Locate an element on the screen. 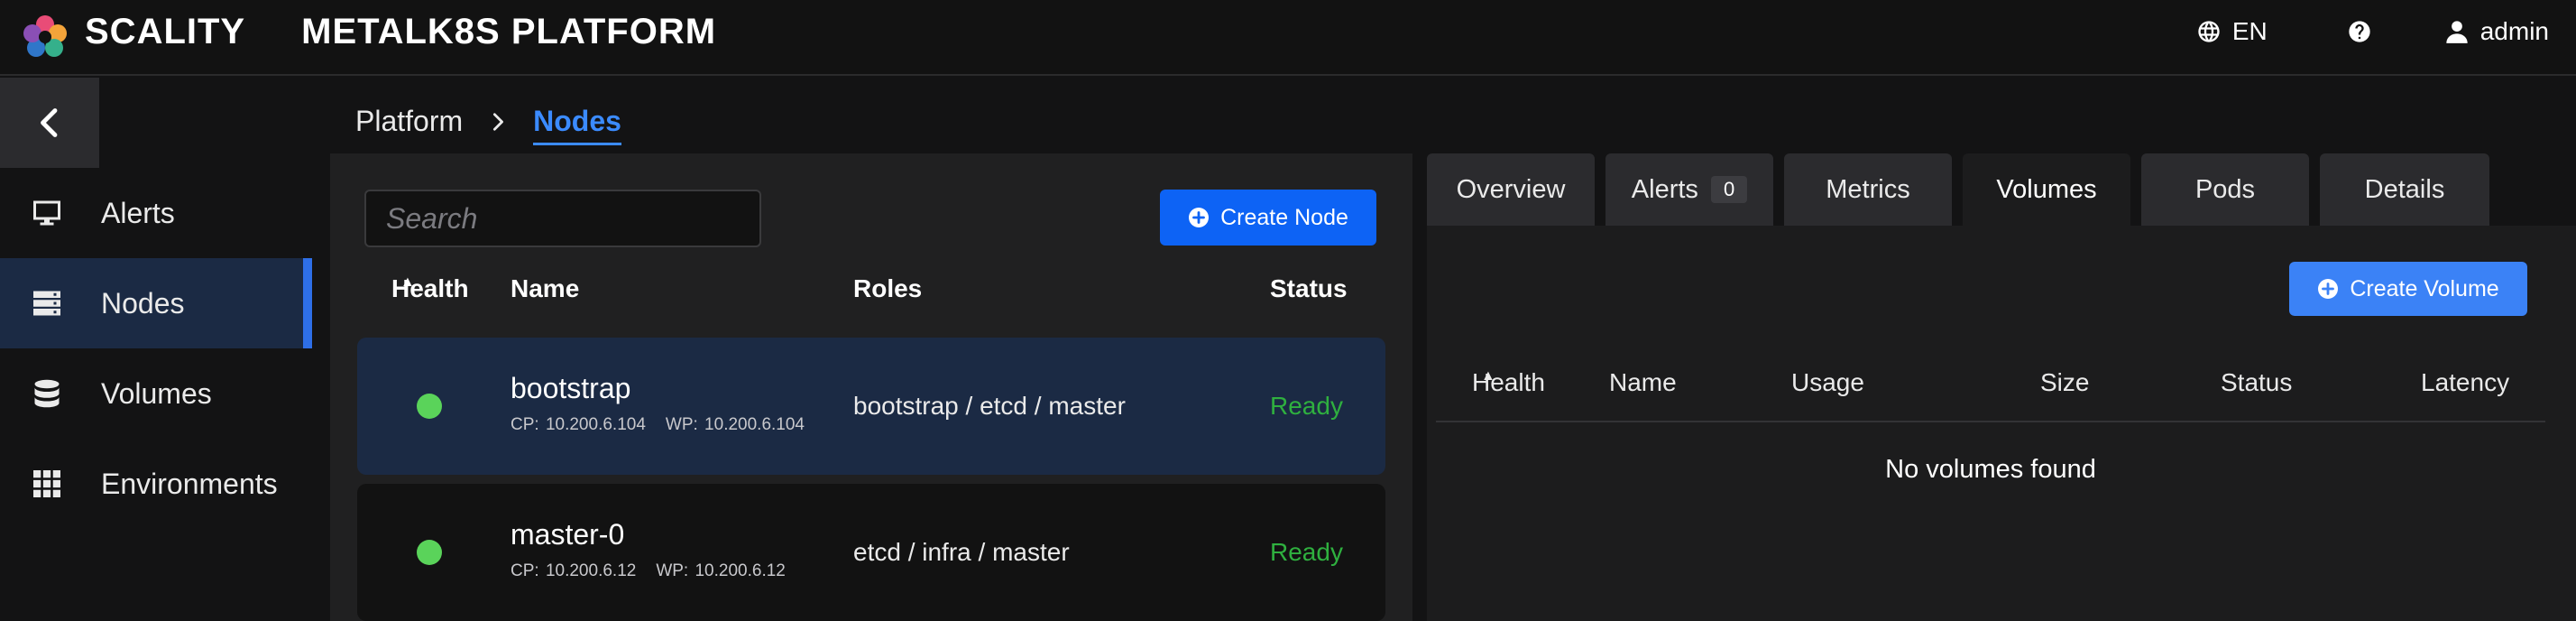 Image resolution: width=2576 pixels, height=621 pixels. monitor-icon is located at coordinates (47, 213).